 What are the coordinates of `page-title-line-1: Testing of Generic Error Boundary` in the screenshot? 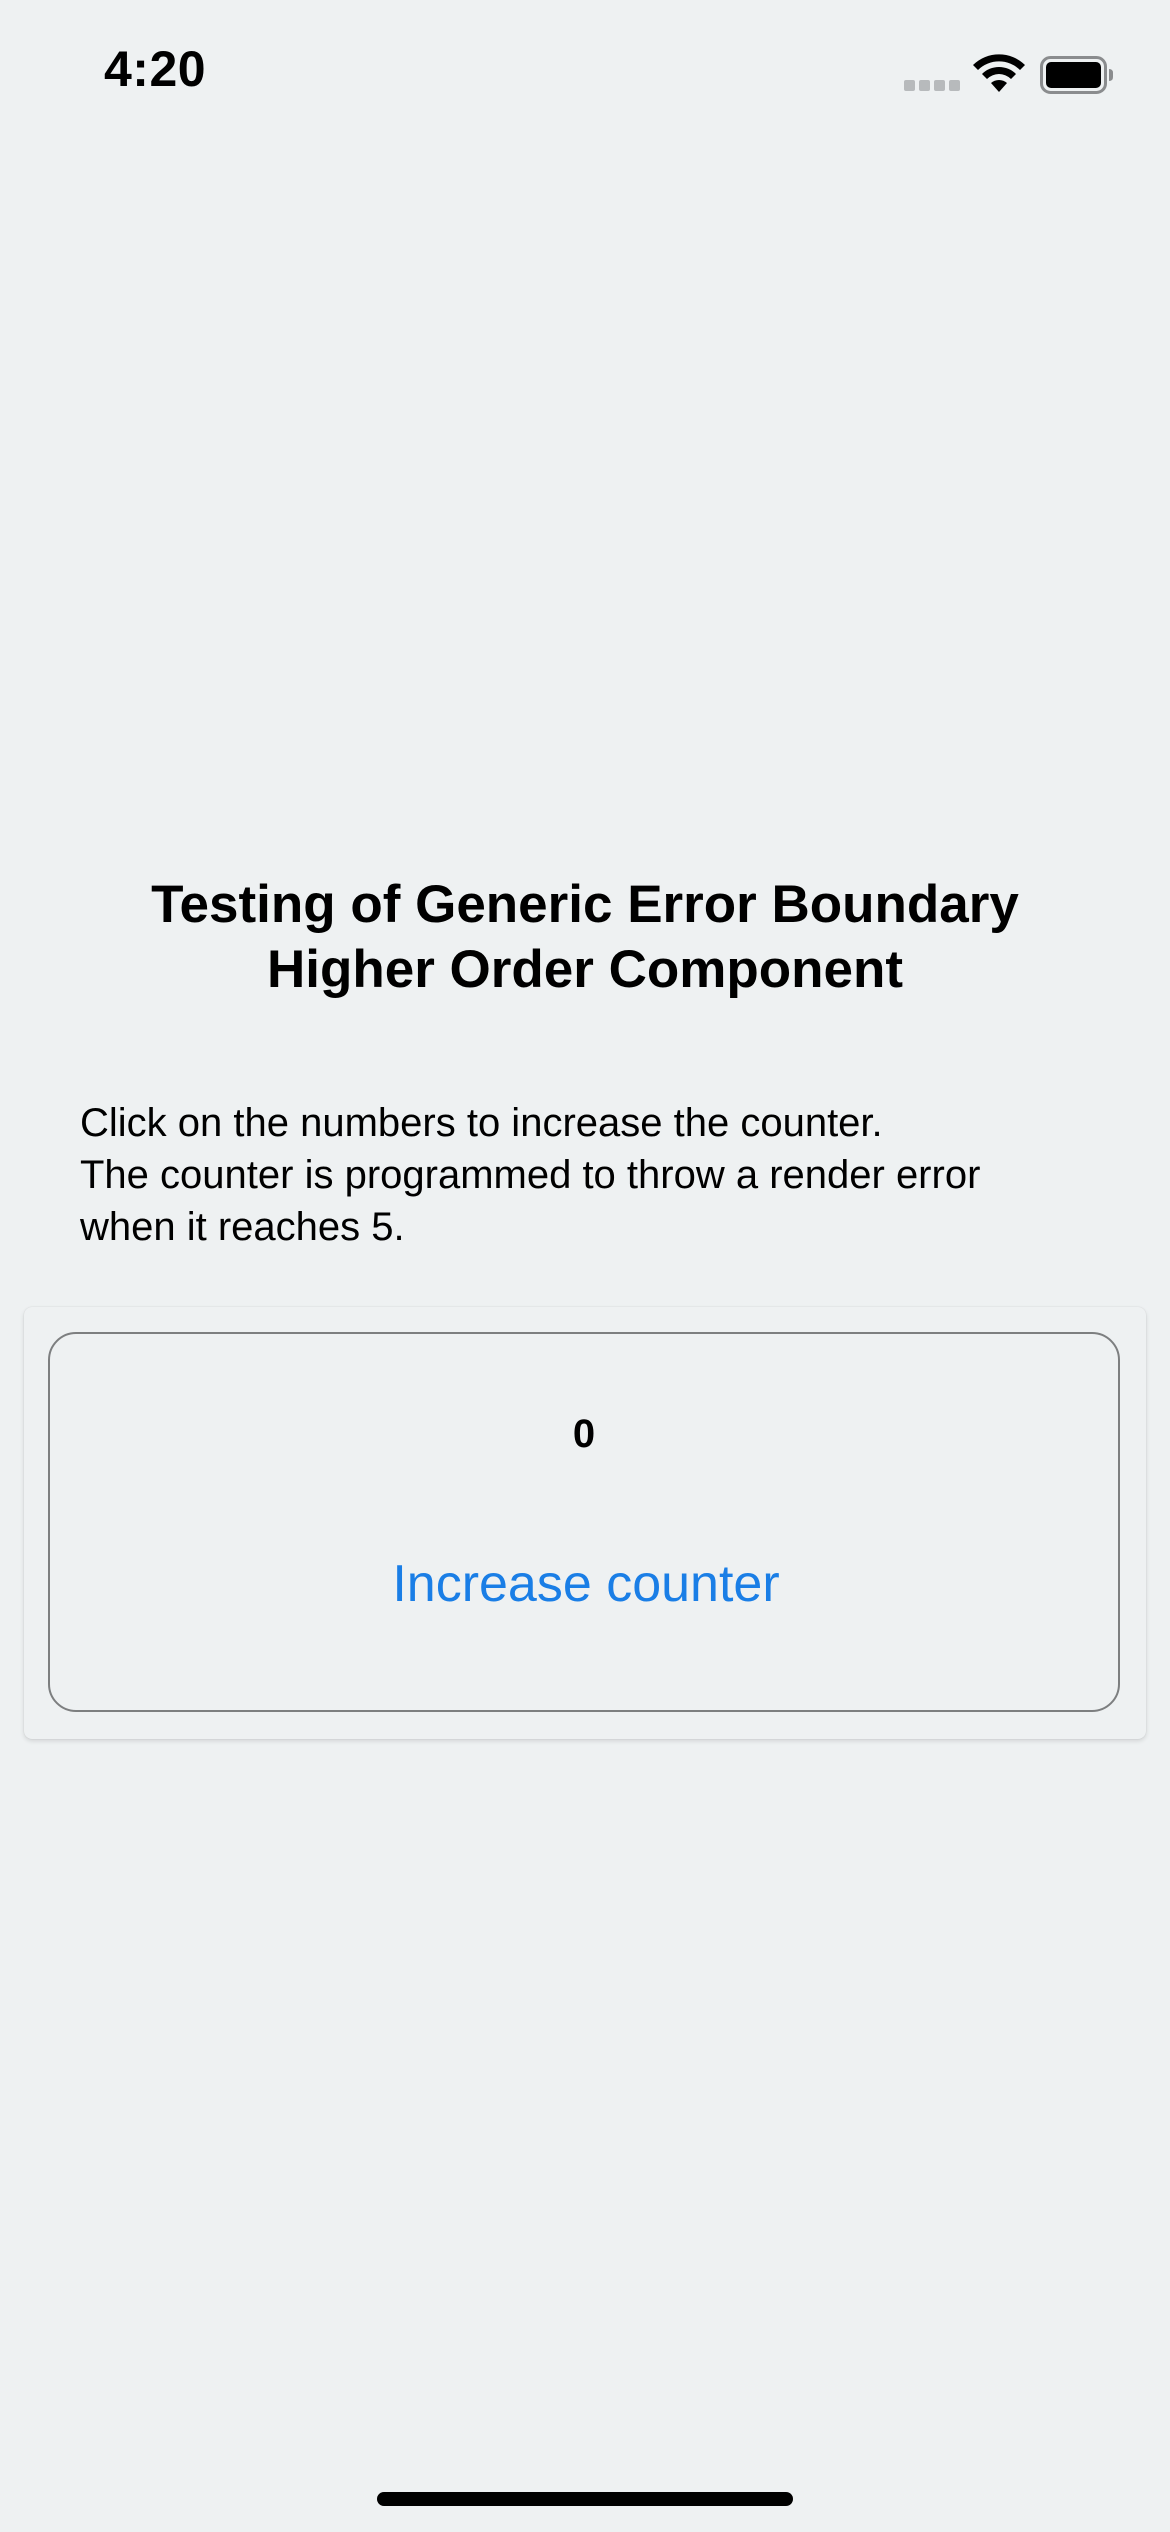 It's located at (585, 904).